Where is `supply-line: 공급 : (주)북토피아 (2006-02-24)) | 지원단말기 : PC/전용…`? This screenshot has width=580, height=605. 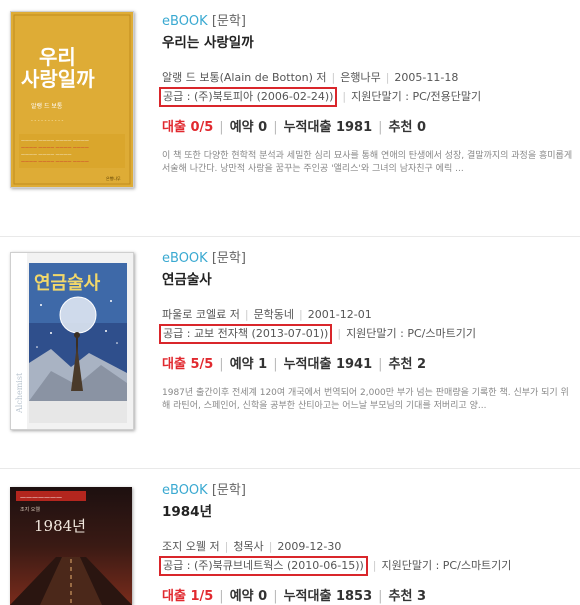
supply-line: 공급 : (주)북토피아 (2006-02-24)) | 지원단말기 : PC/전용… is located at coordinates (369, 97).